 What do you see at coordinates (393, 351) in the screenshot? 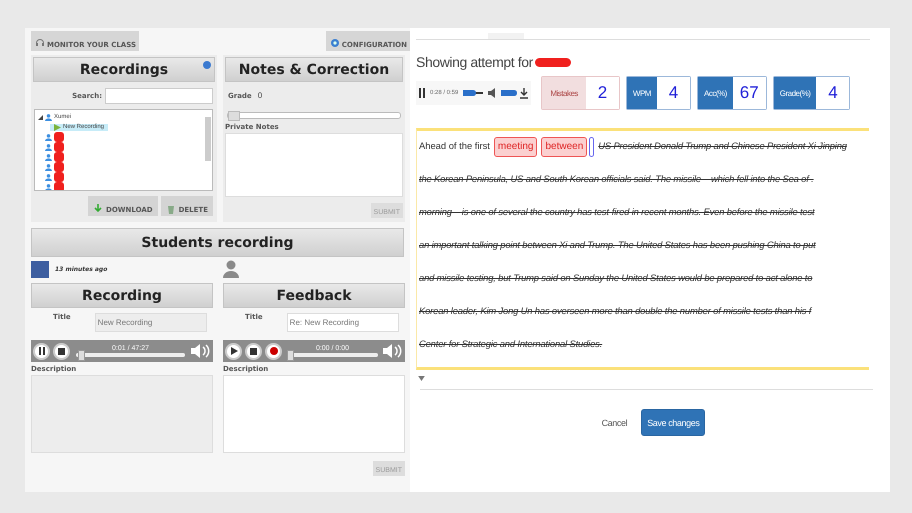
I see `volume-icon` at bounding box center [393, 351].